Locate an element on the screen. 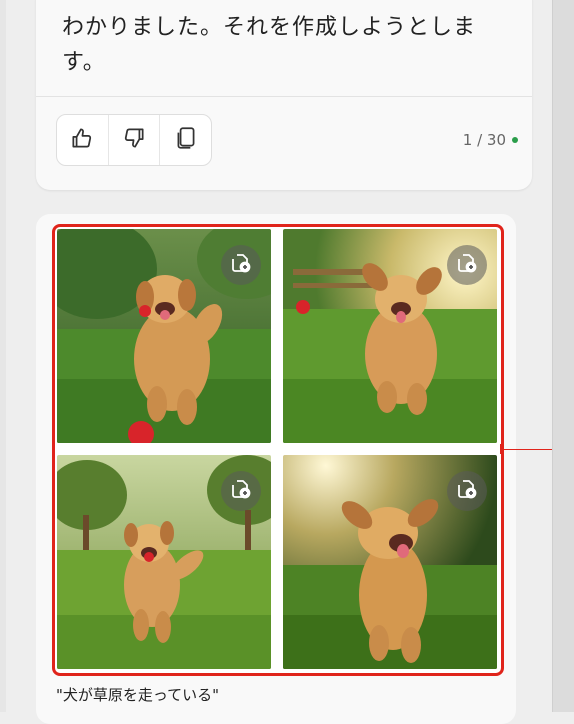 This screenshot has width=574, height=724. divider is located at coordinates (284, 96).